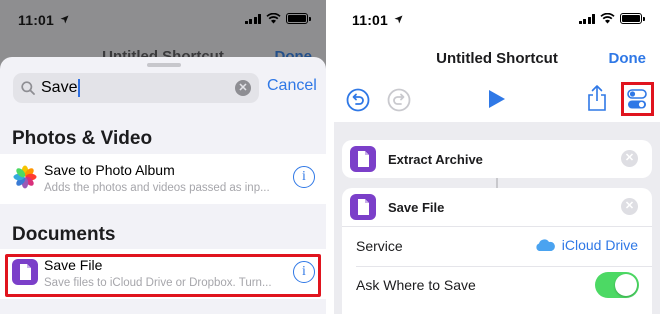  What do you see at coordinates (637, 99) in the screenshot?
I see `highlight-box-settings` at bounding box center [637, 99].